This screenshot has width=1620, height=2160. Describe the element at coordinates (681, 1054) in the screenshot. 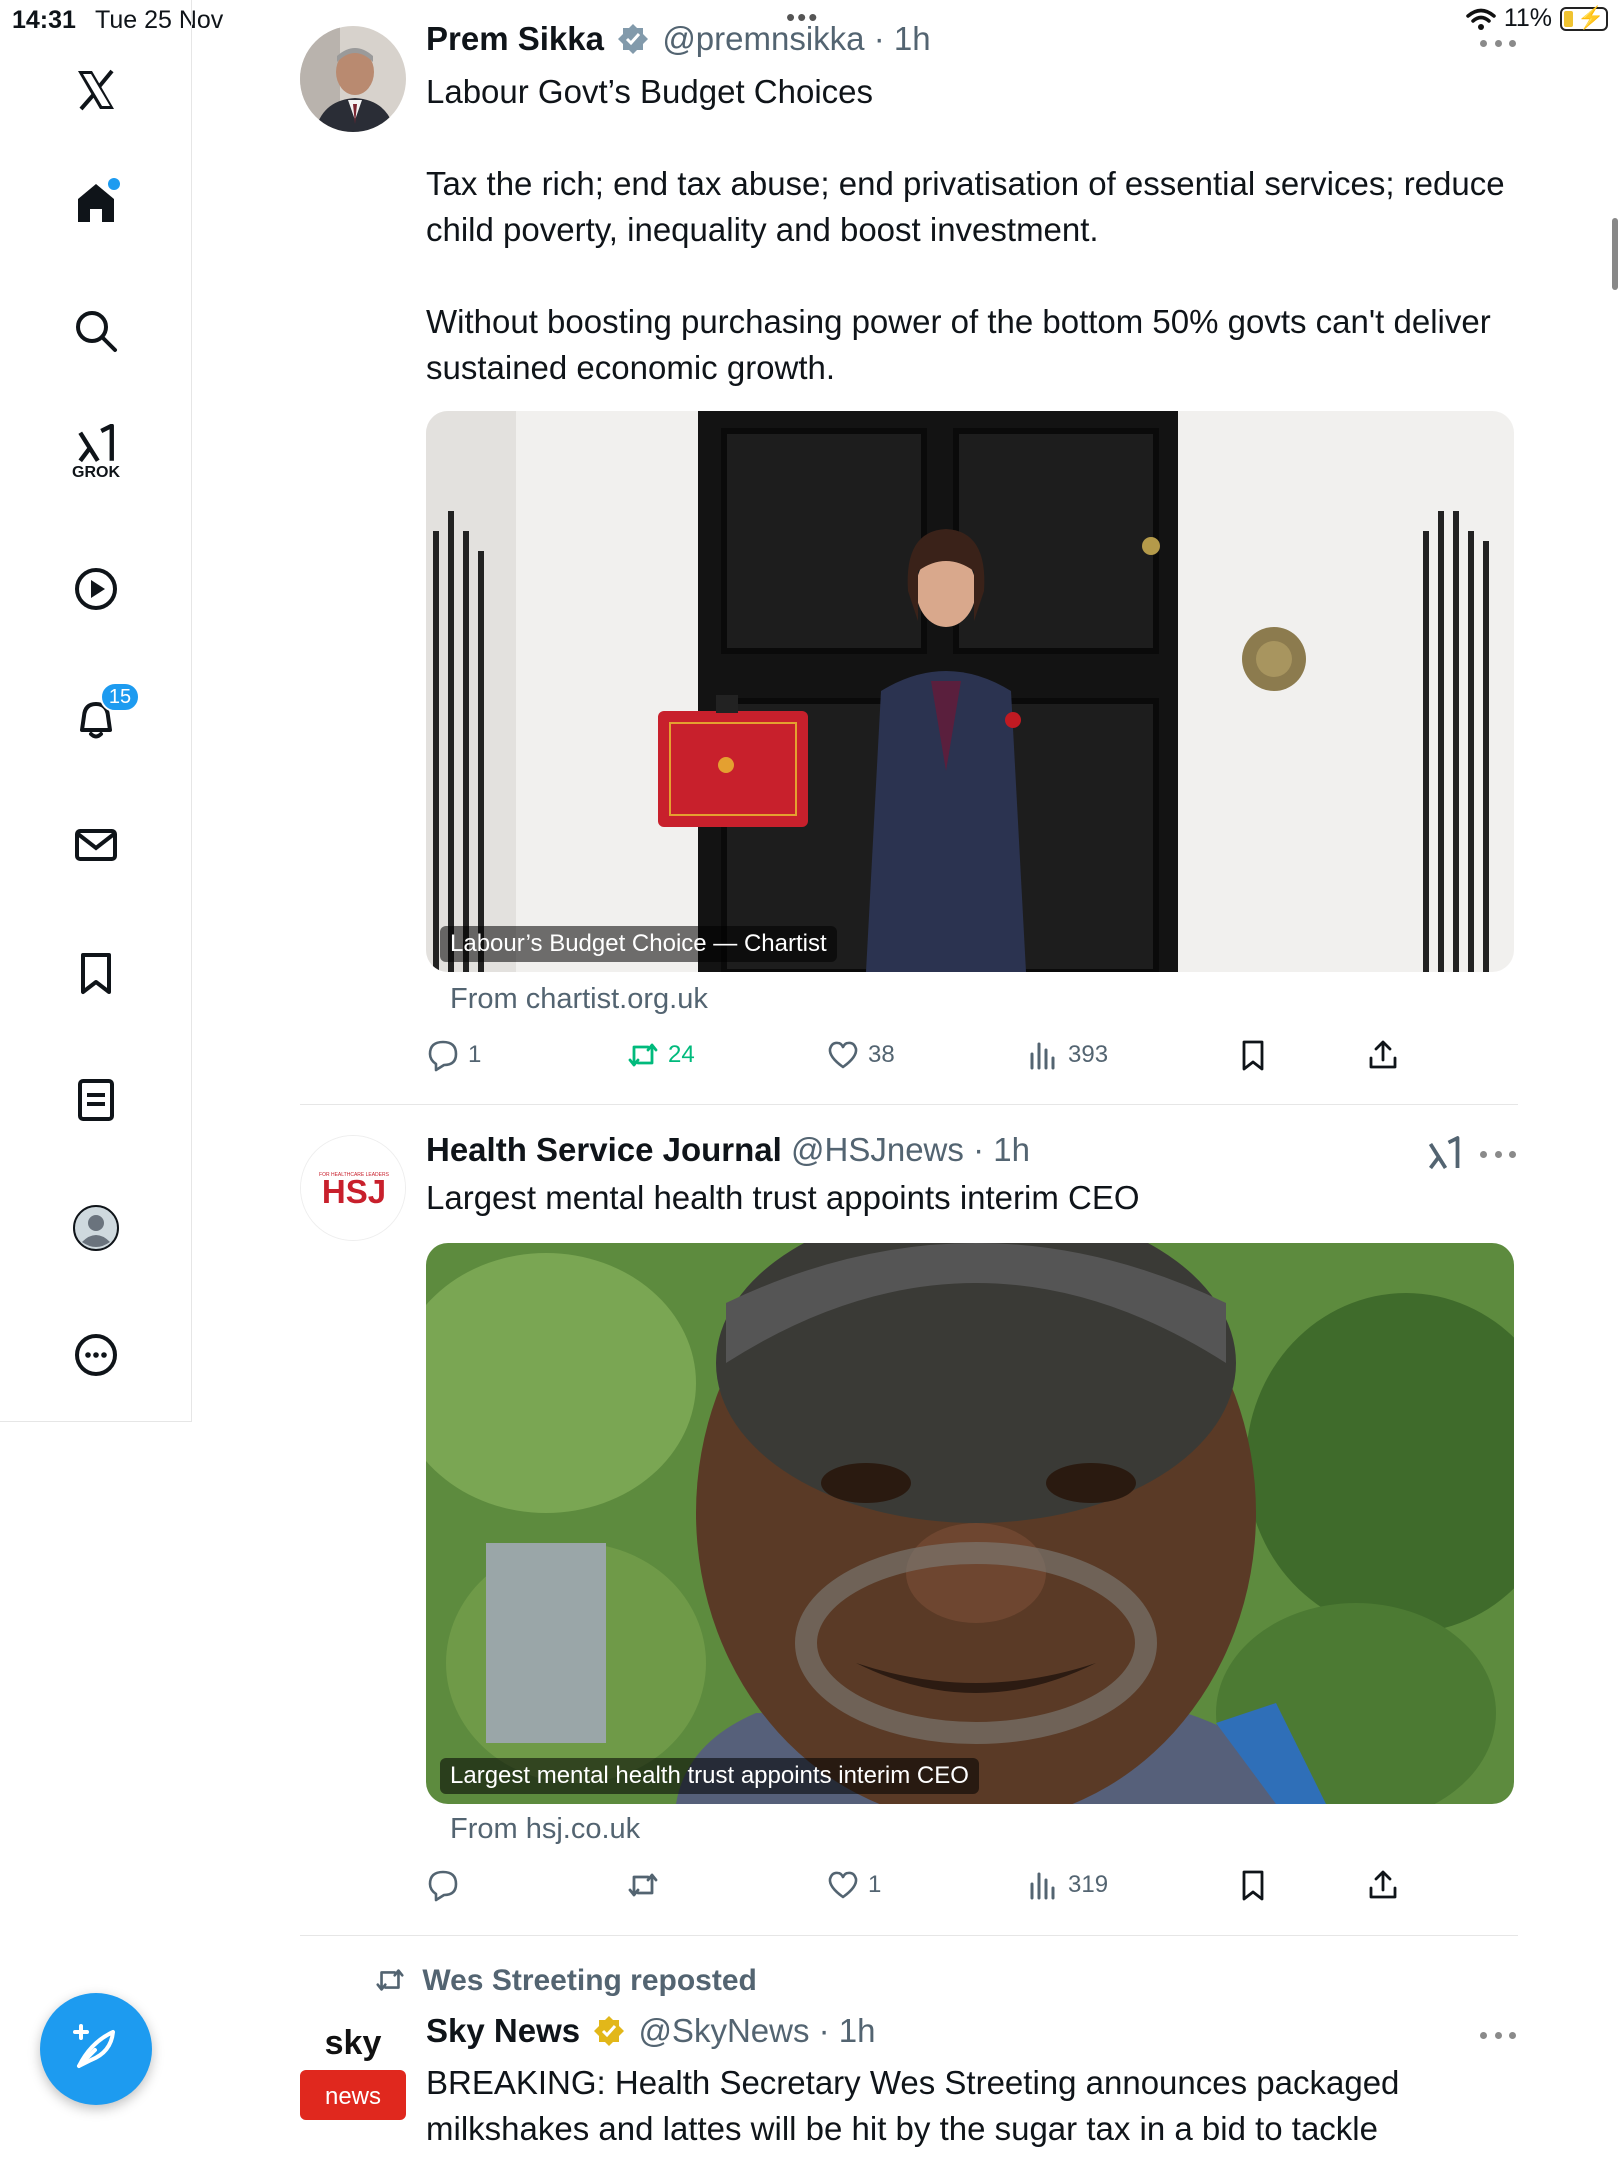

I see `repost-count: 24` at that location.